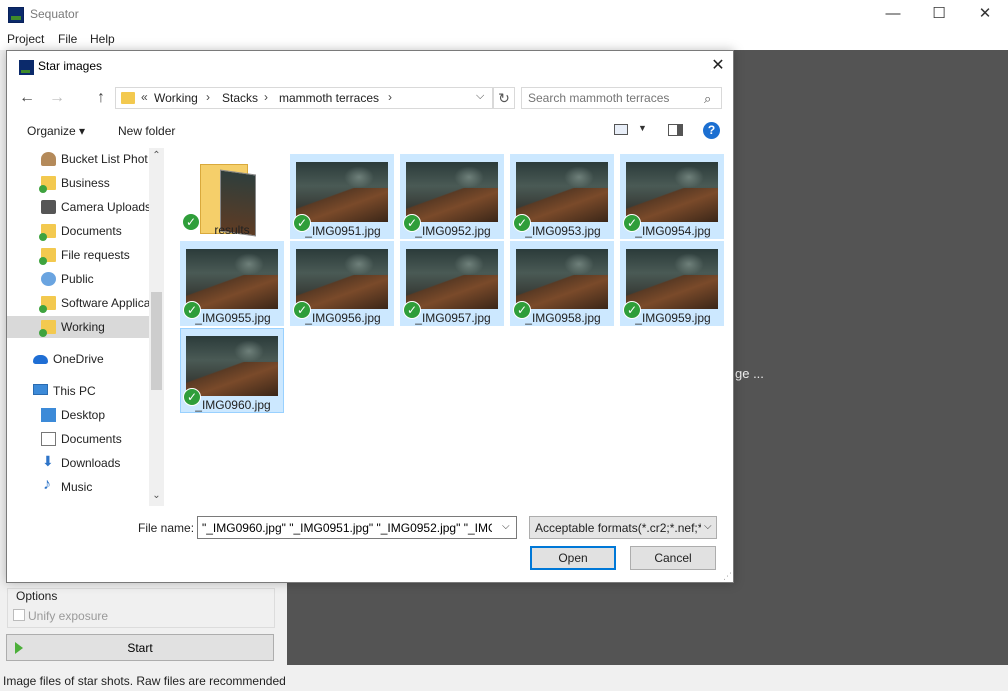 This screenshot has height=691, width=1008. Describe the element at coordinates (329, 98) in the screenshot. I see `breadcrumb-mammoth-terraces: mammoth terraces` at that location.